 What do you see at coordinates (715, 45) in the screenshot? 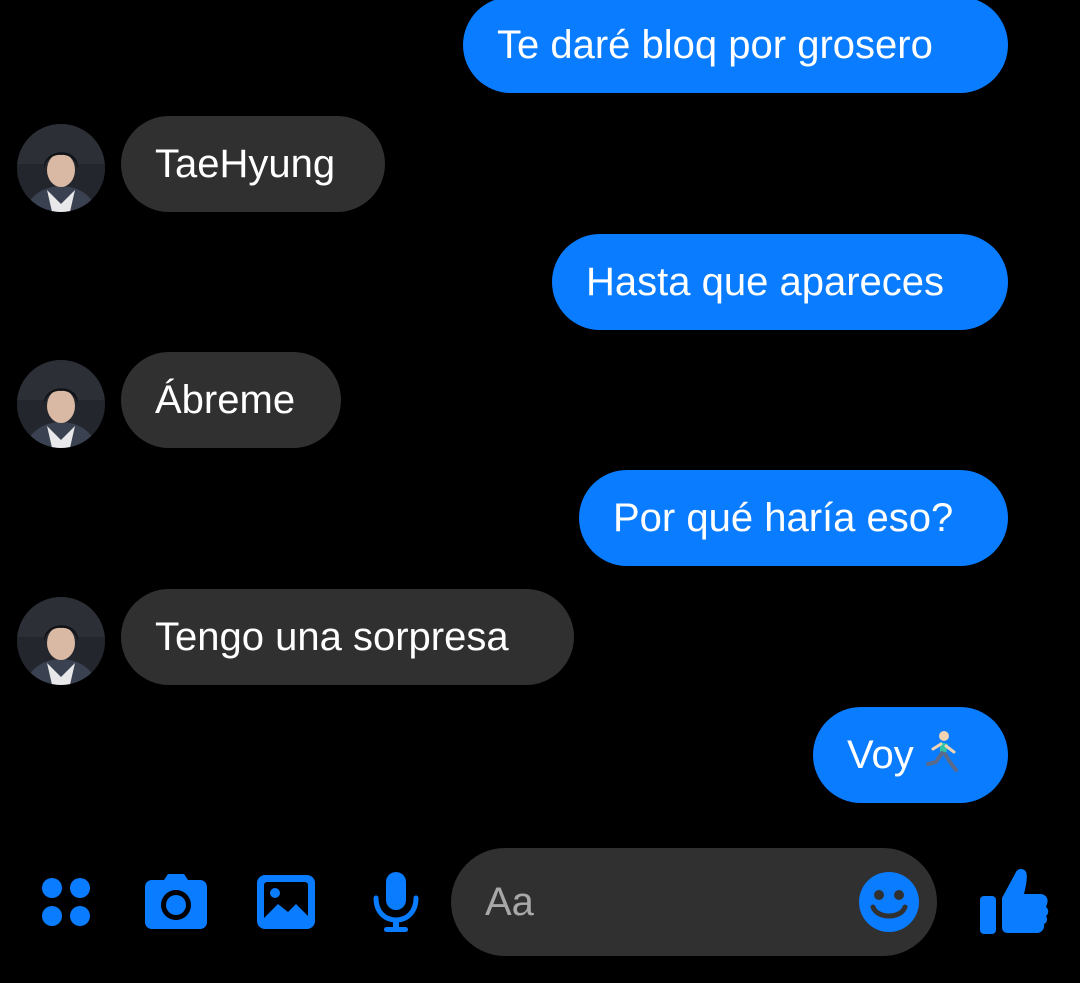
I see `message-text: Te daré bloq por grosero` at bounding box center [715, 45].